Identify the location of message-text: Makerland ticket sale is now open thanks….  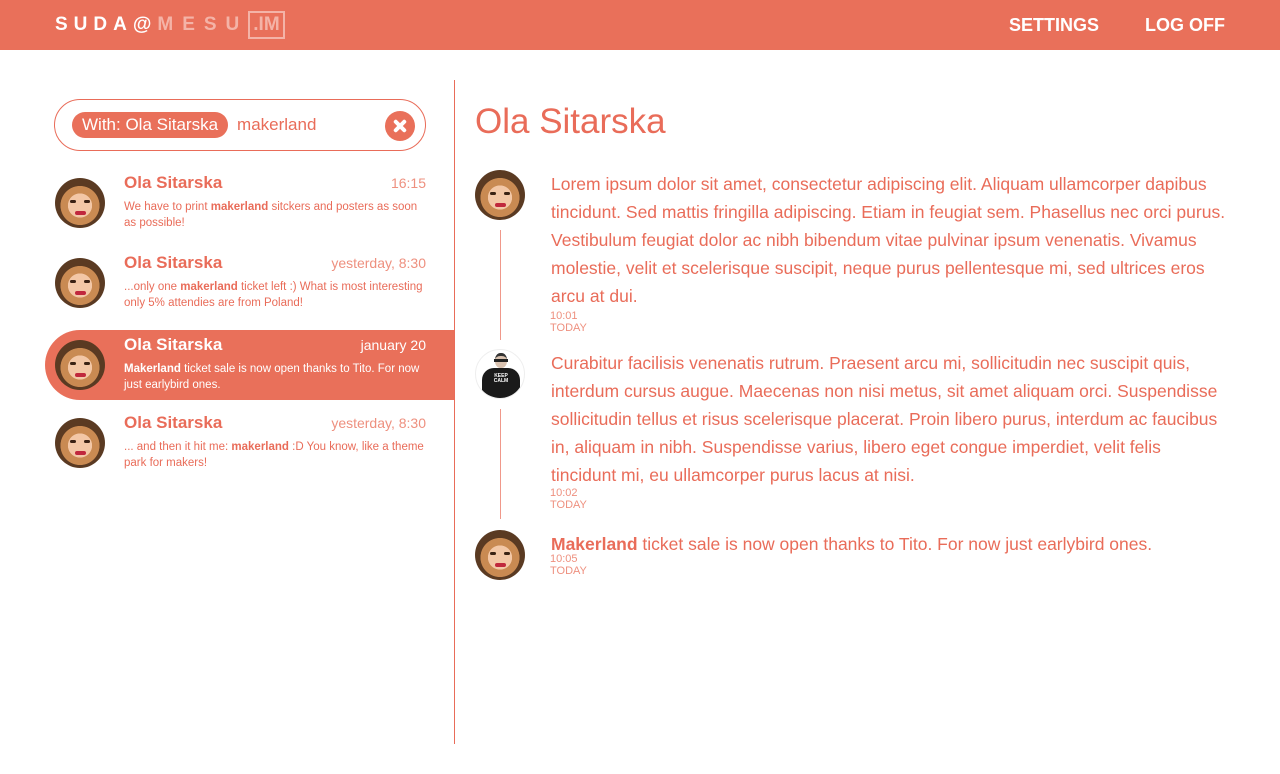
(852, 544).